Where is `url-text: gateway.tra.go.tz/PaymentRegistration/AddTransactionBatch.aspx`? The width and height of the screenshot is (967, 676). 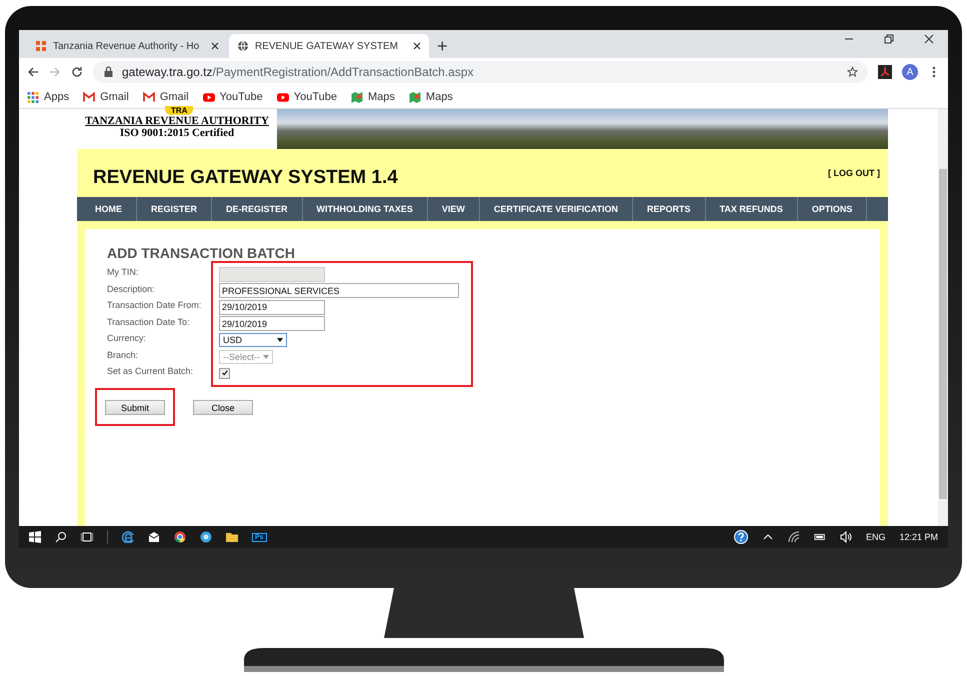 url-text: gateway.tra.go.tz/PaymentRegistration/AddTransactionBatch.aspx is located at coordinates (298, 72).